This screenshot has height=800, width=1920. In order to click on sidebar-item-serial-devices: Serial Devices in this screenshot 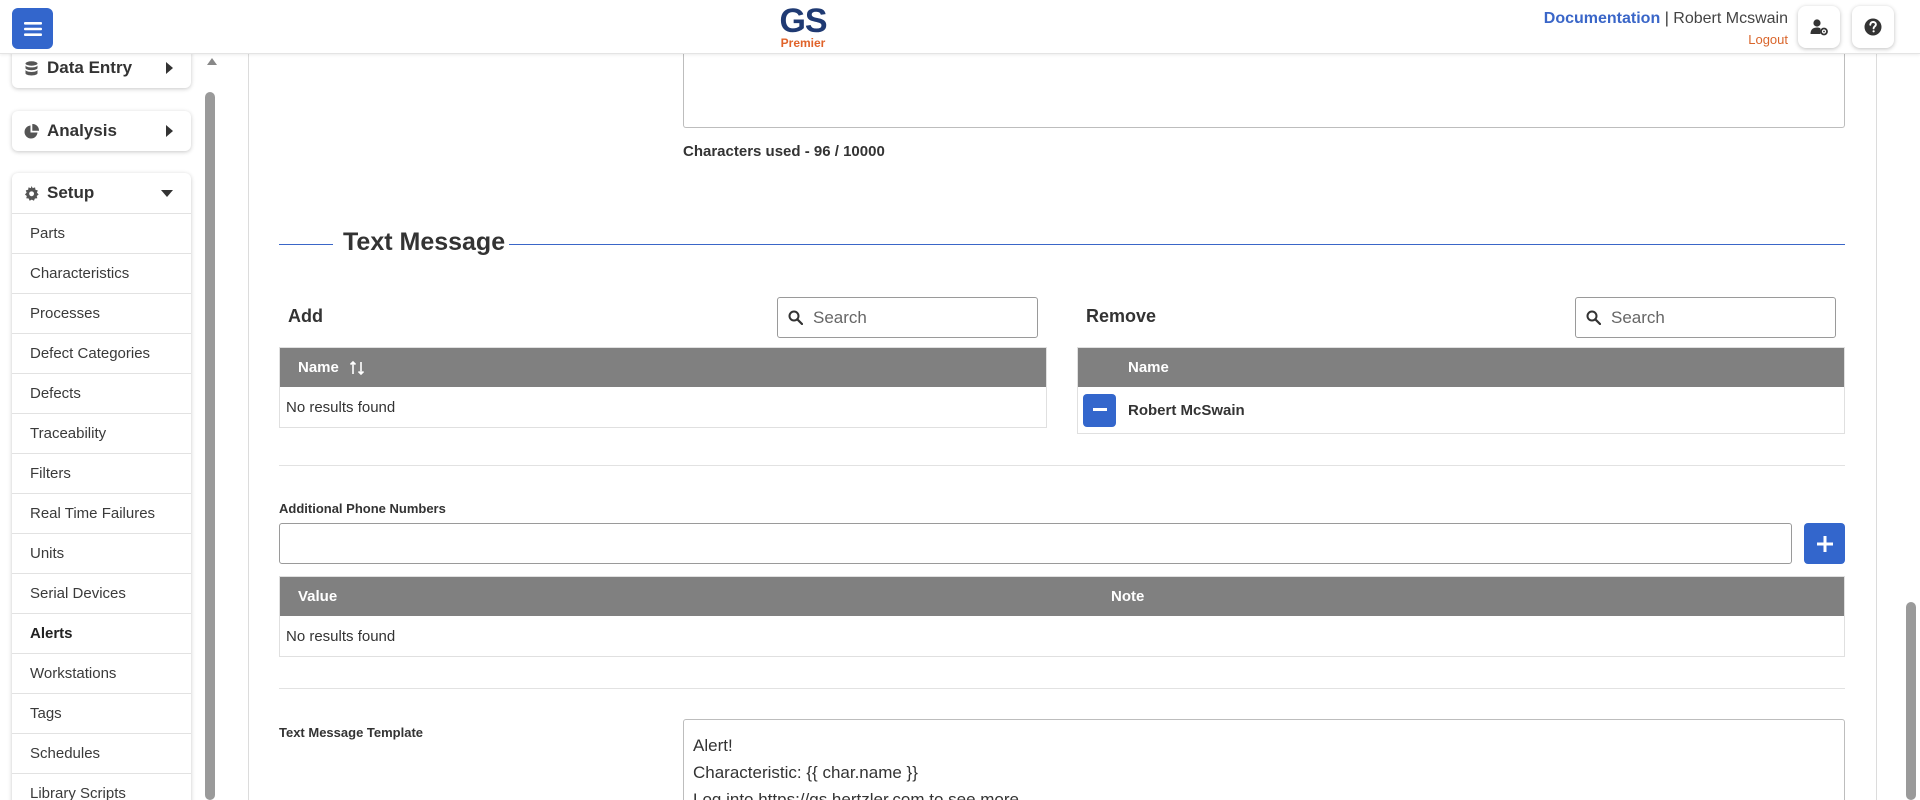, I will do `click(101, 593)`.